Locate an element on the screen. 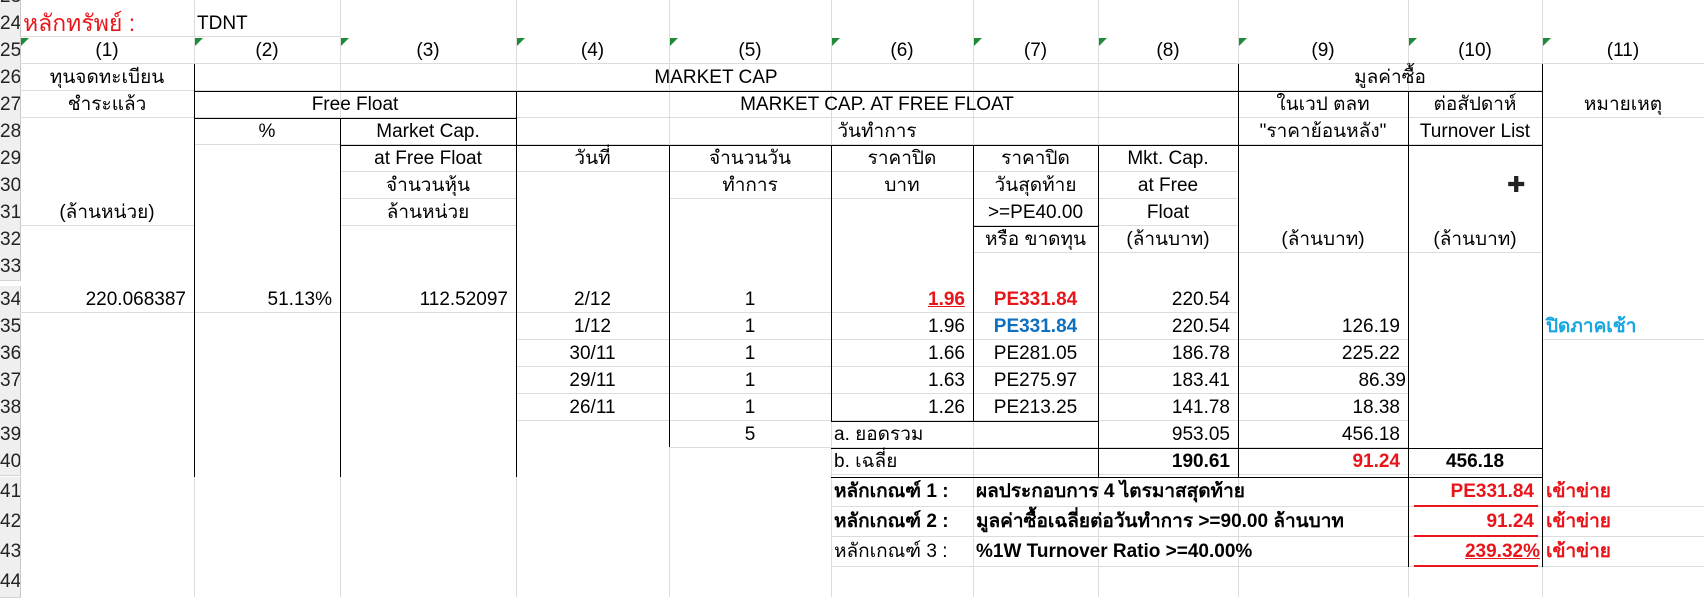  mkt-cap-value: 220.54 is located at coordinates (1168, 299).